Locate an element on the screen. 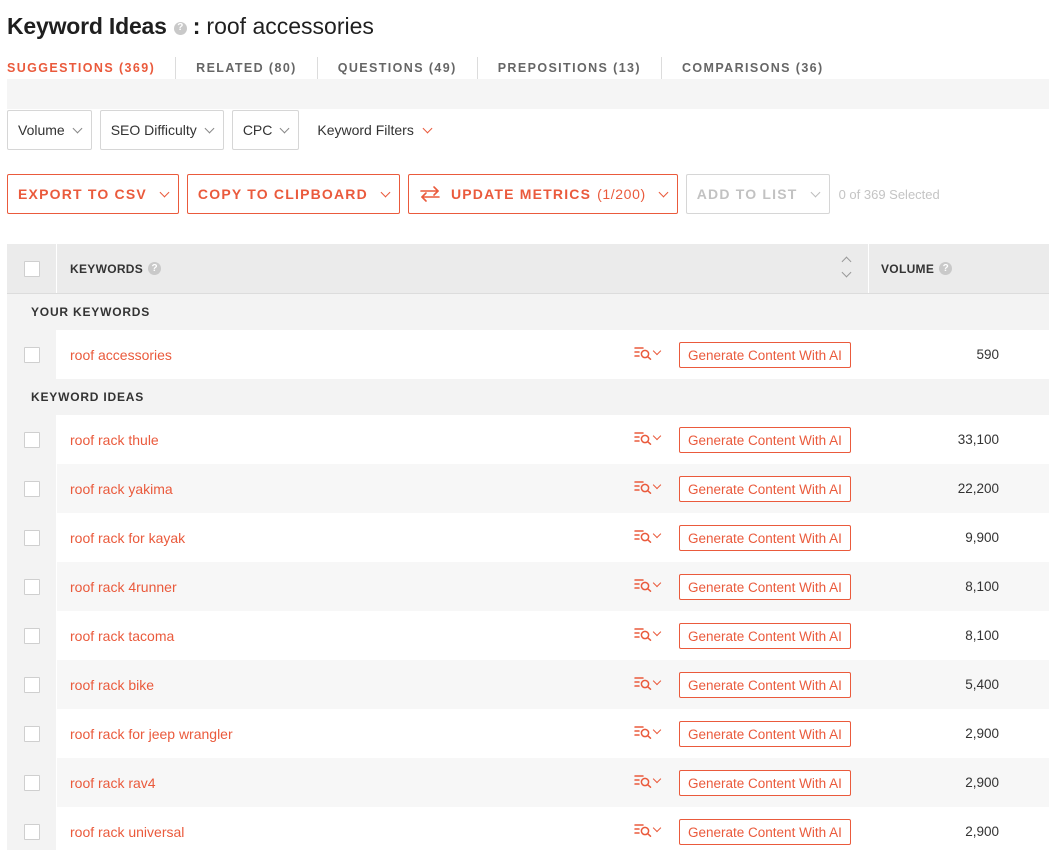 The height and width of the screenshot is (850, 1049). volume-column-header: VOLUME ? is located at coordinates (959, 268).